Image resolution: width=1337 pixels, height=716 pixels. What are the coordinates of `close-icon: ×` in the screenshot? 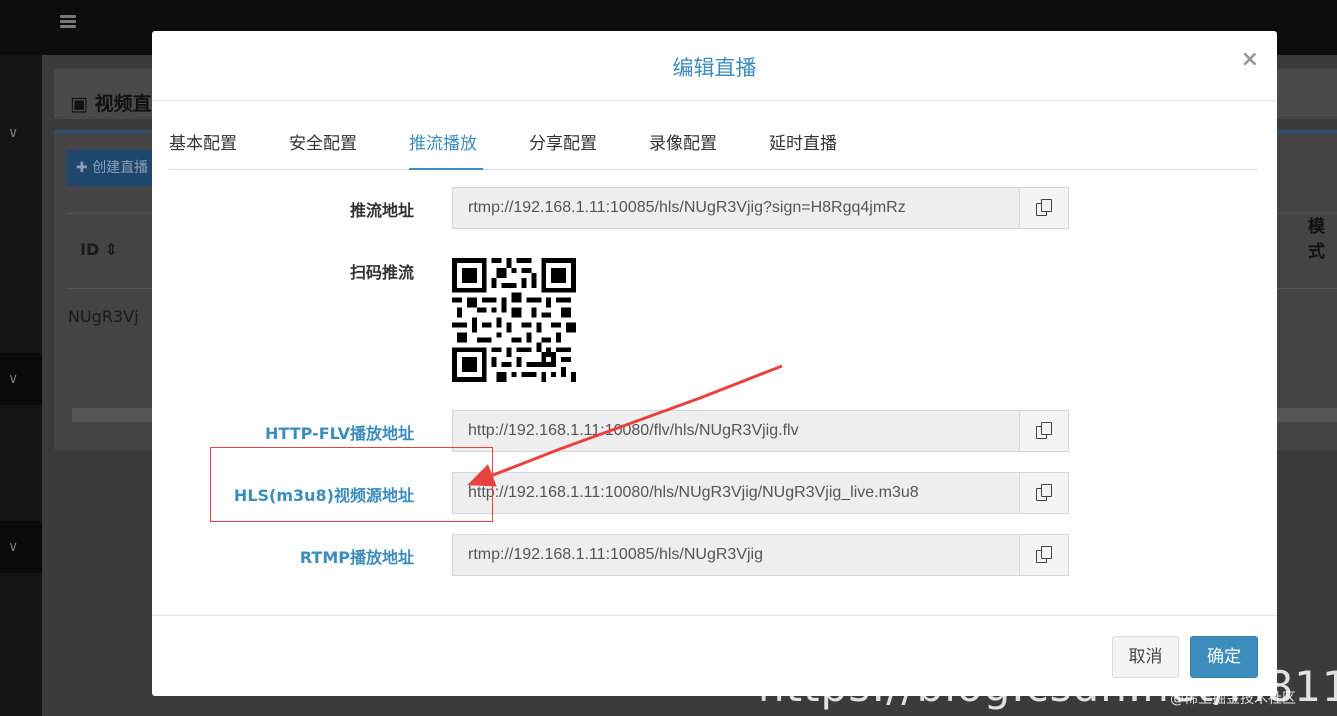 It's located at (1250, 59).